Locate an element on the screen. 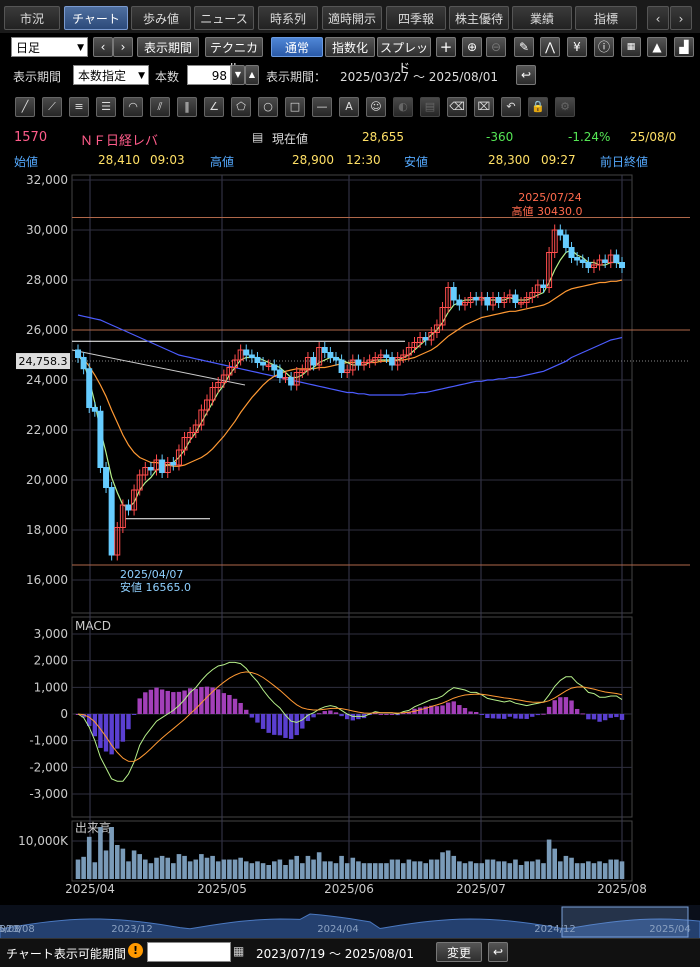  pentagon-icon: ⬠ is located at coordinates (241, 107).